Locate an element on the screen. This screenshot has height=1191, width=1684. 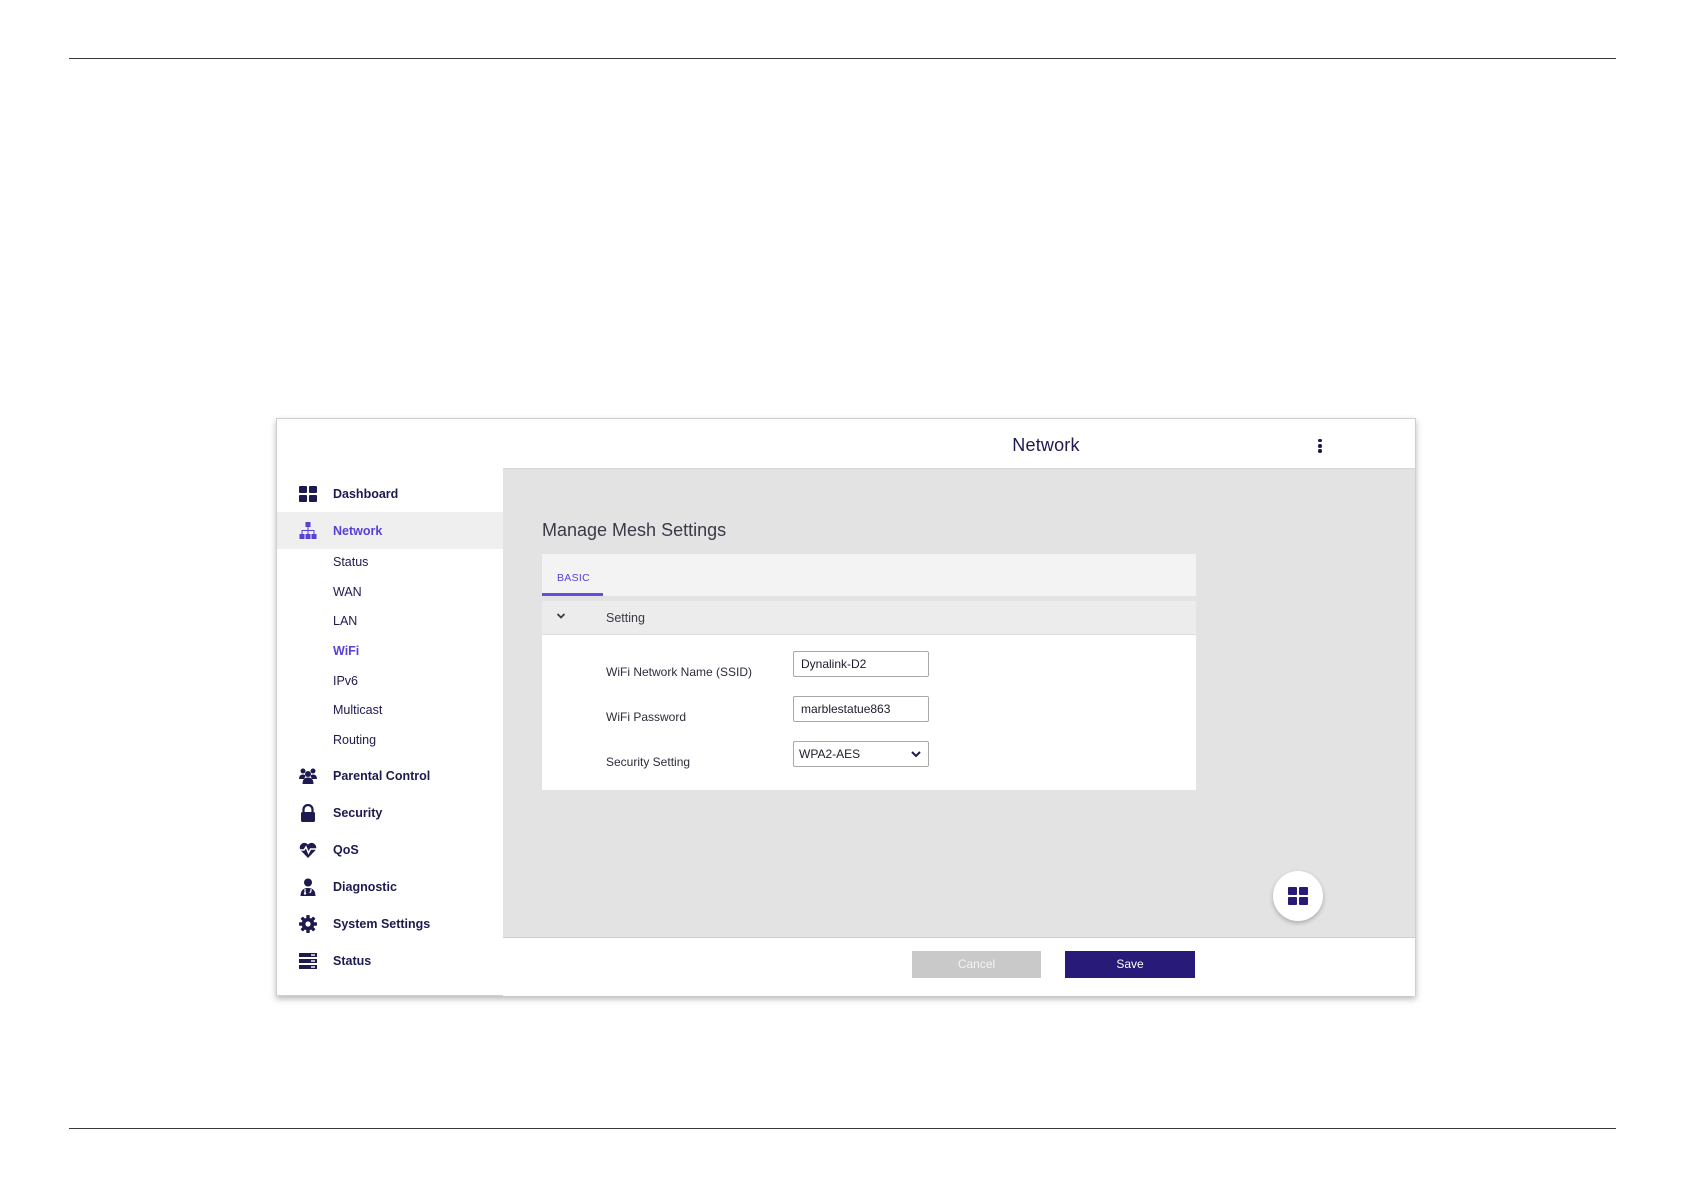
security-setting-select: WPA2-AES is located at coordinates (861, 754).